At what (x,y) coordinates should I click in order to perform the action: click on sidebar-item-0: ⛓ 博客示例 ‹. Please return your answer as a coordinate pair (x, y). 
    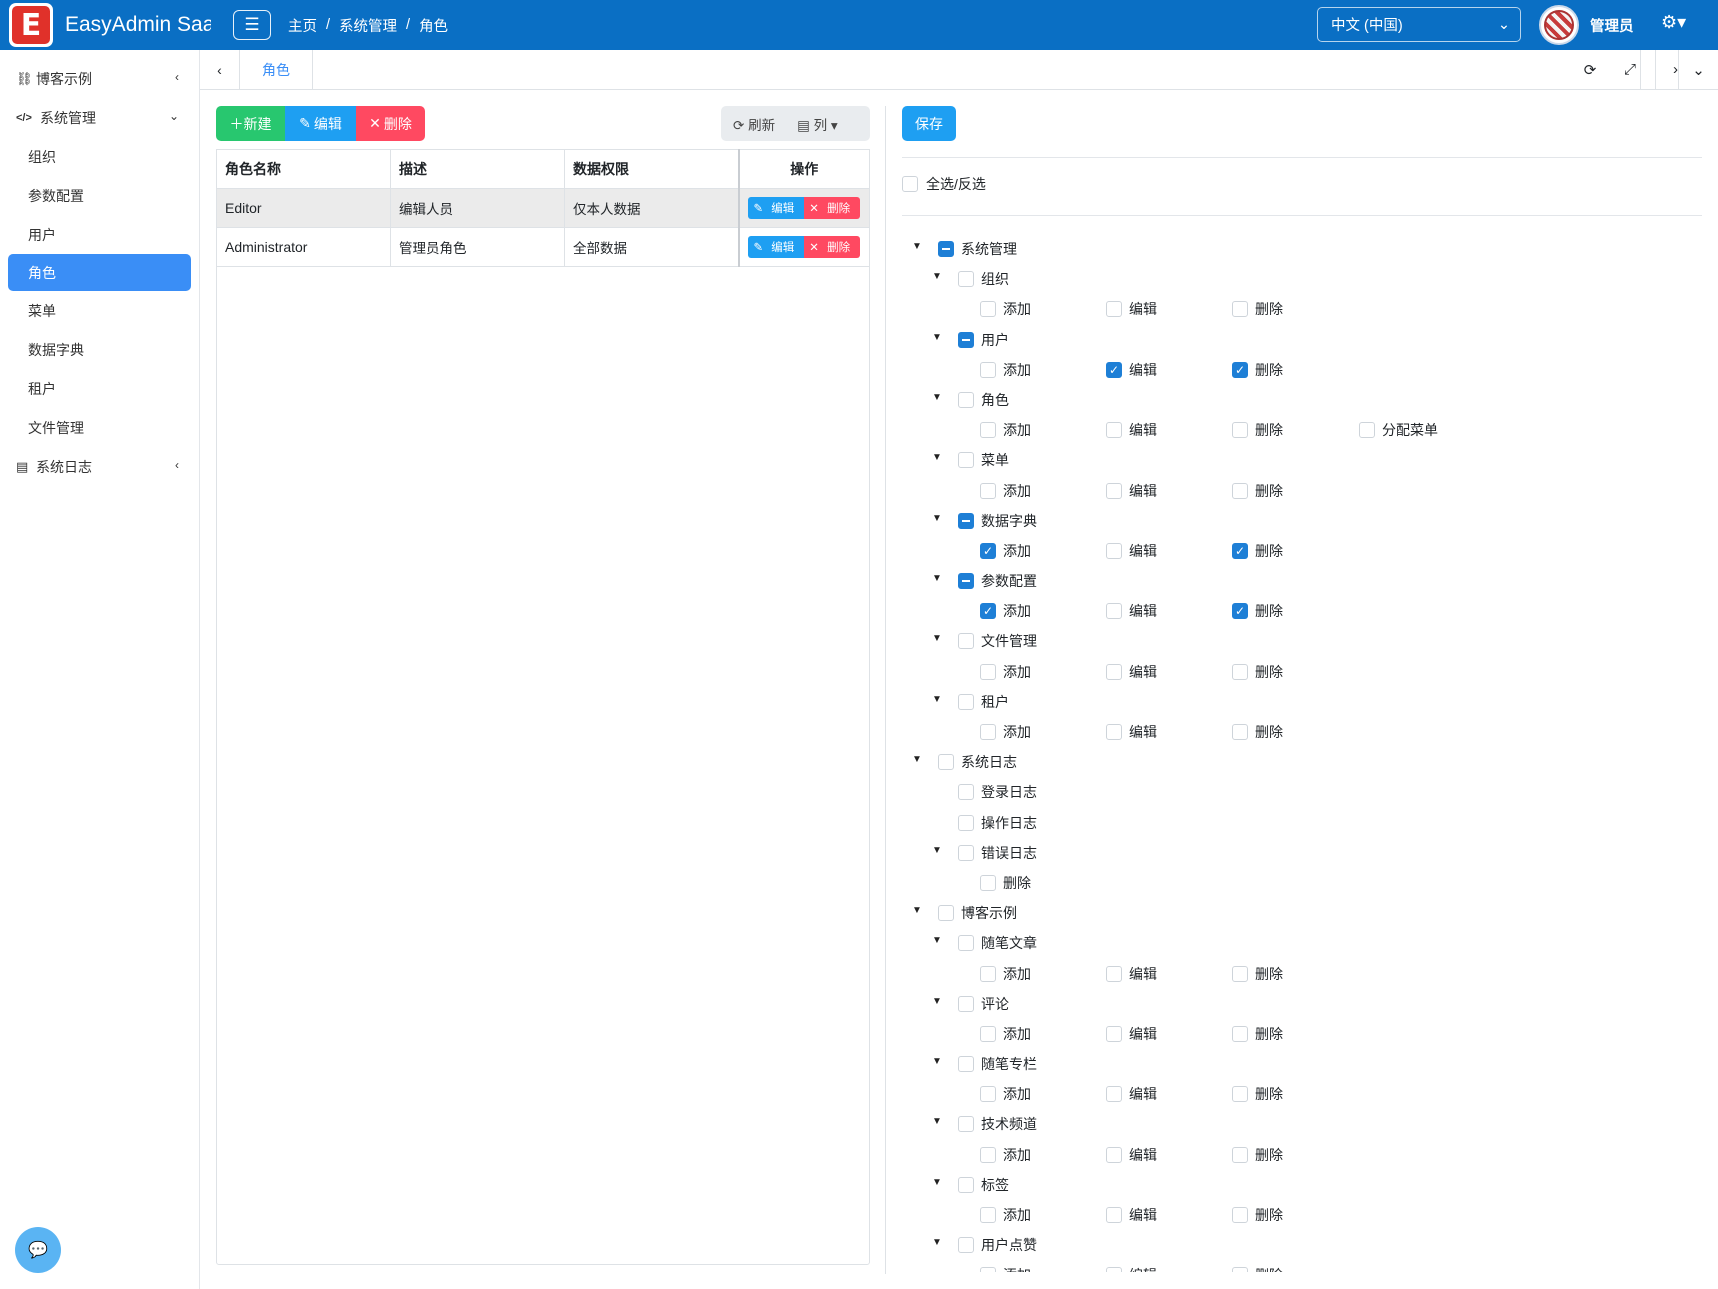
    Looking at the image, I should click on (99, 78).